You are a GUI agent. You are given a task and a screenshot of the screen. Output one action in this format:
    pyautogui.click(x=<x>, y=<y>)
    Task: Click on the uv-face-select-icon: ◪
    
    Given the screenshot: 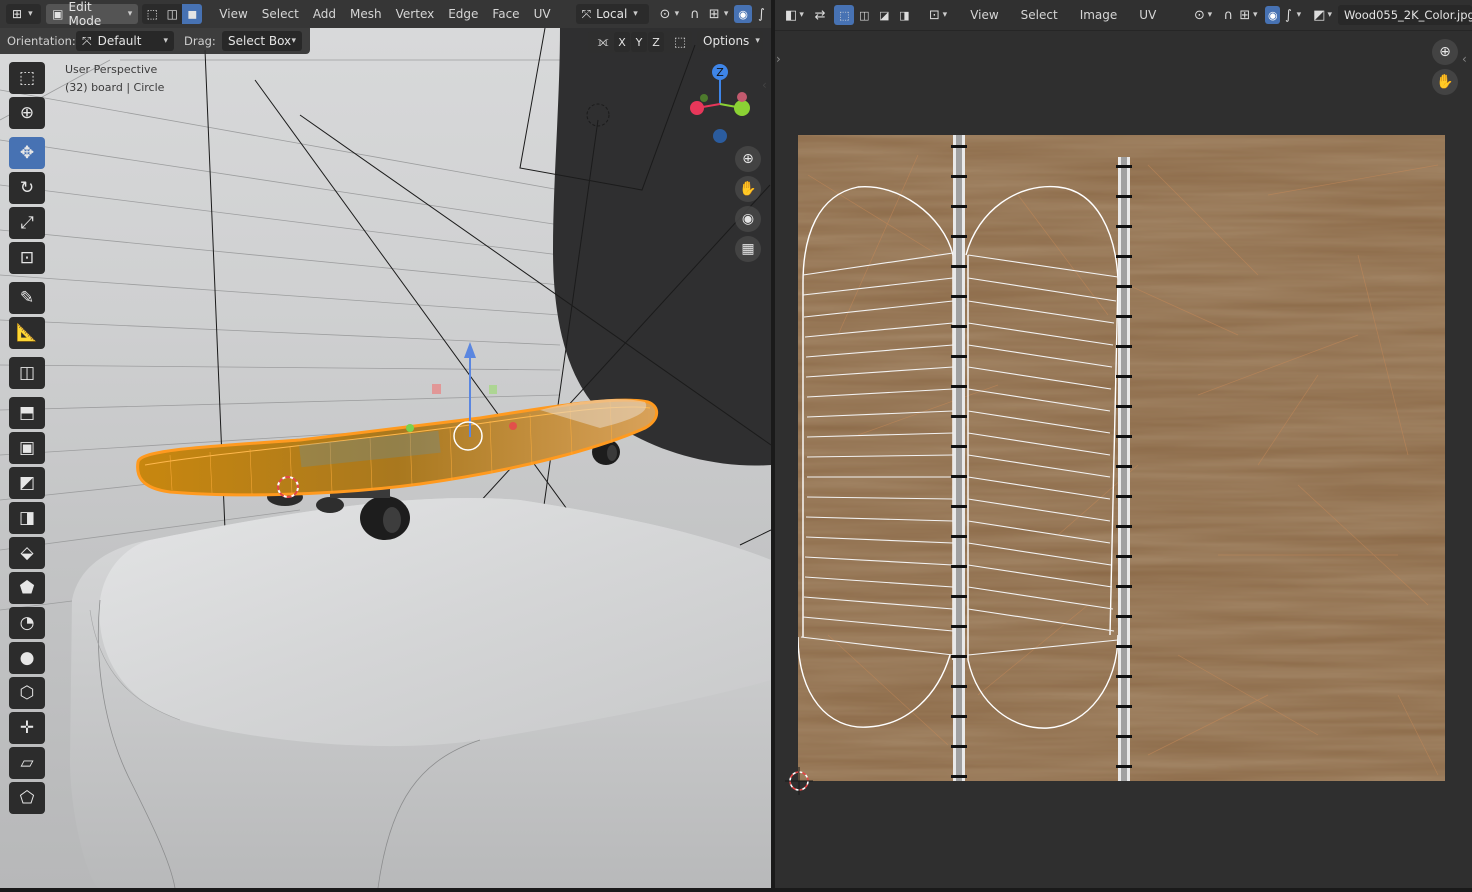 What is the action you would take?
    pyautogui.click(x=884, y=15)
    